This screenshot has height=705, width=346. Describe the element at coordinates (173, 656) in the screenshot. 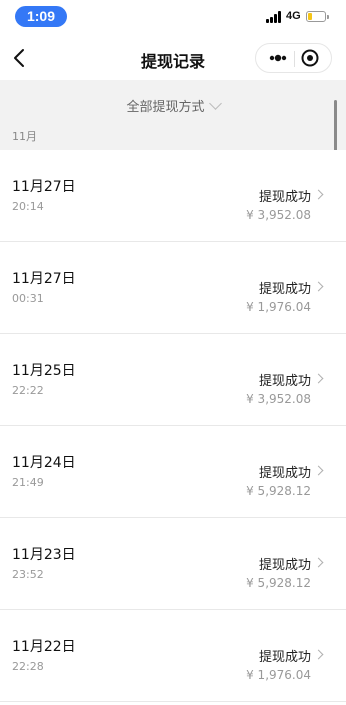

I see `record-item: 11月22日 22:28 提现成功 ¥ 1,976.04` at that location.